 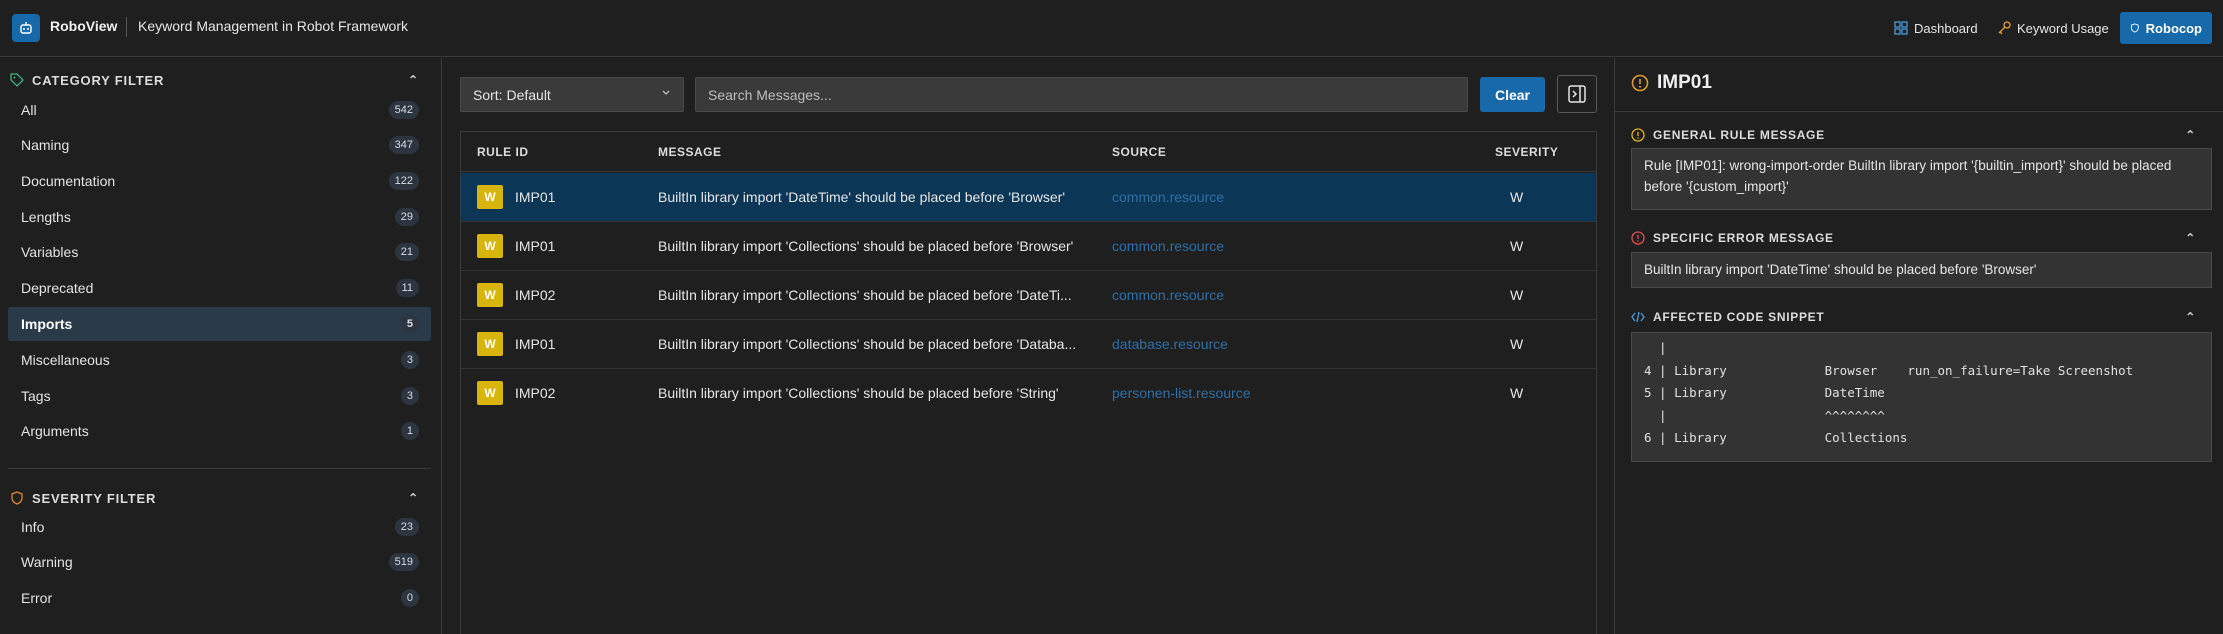 I want to click on category-count: 1, so click(x=409, y=431).